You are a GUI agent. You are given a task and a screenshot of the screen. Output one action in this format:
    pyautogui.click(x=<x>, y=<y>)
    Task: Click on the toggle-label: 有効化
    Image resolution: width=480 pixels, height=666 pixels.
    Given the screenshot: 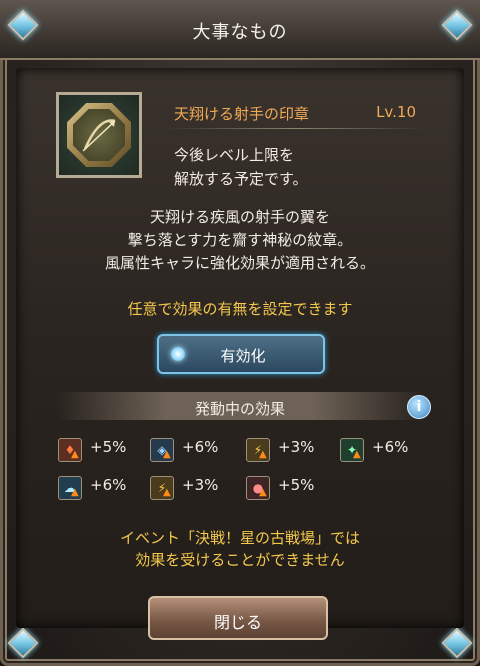 What is the action you would take?
    pyautogui.click(x=243, y=356)
    